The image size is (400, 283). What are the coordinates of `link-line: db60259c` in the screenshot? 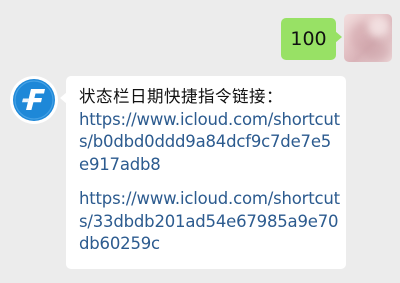 It's located at (119, 243).